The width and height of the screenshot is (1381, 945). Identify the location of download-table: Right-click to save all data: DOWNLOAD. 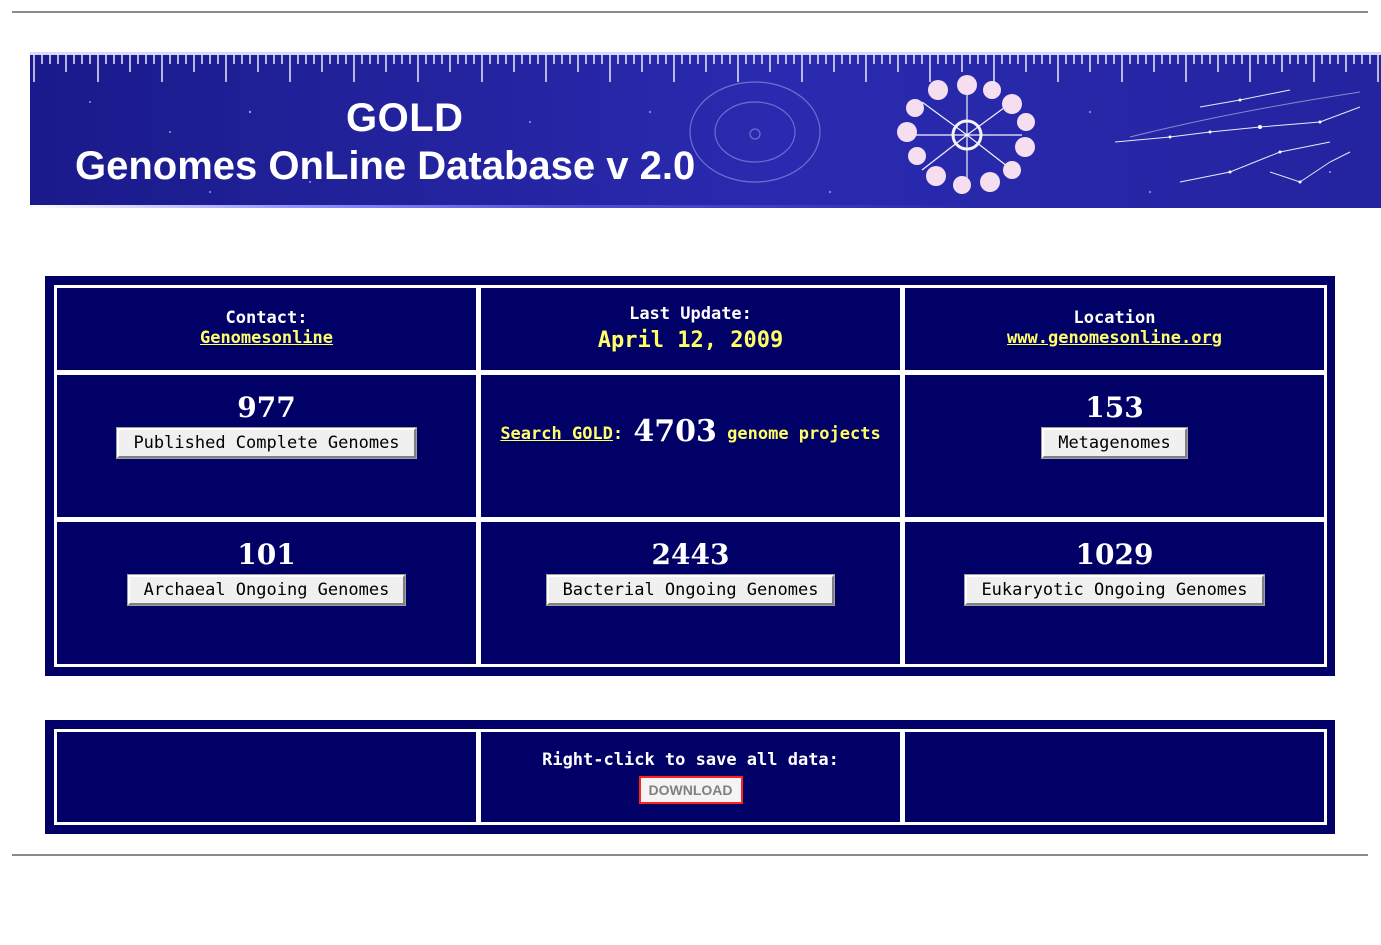
(690, 777).